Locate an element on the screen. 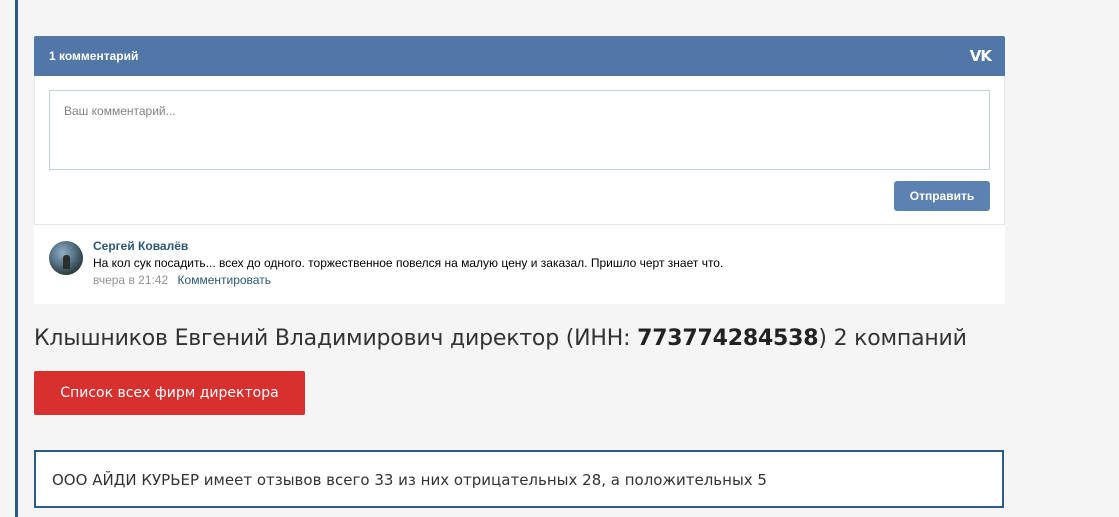  director-firms-button: Список всех фирм директора is located at coordinates (169, 393).